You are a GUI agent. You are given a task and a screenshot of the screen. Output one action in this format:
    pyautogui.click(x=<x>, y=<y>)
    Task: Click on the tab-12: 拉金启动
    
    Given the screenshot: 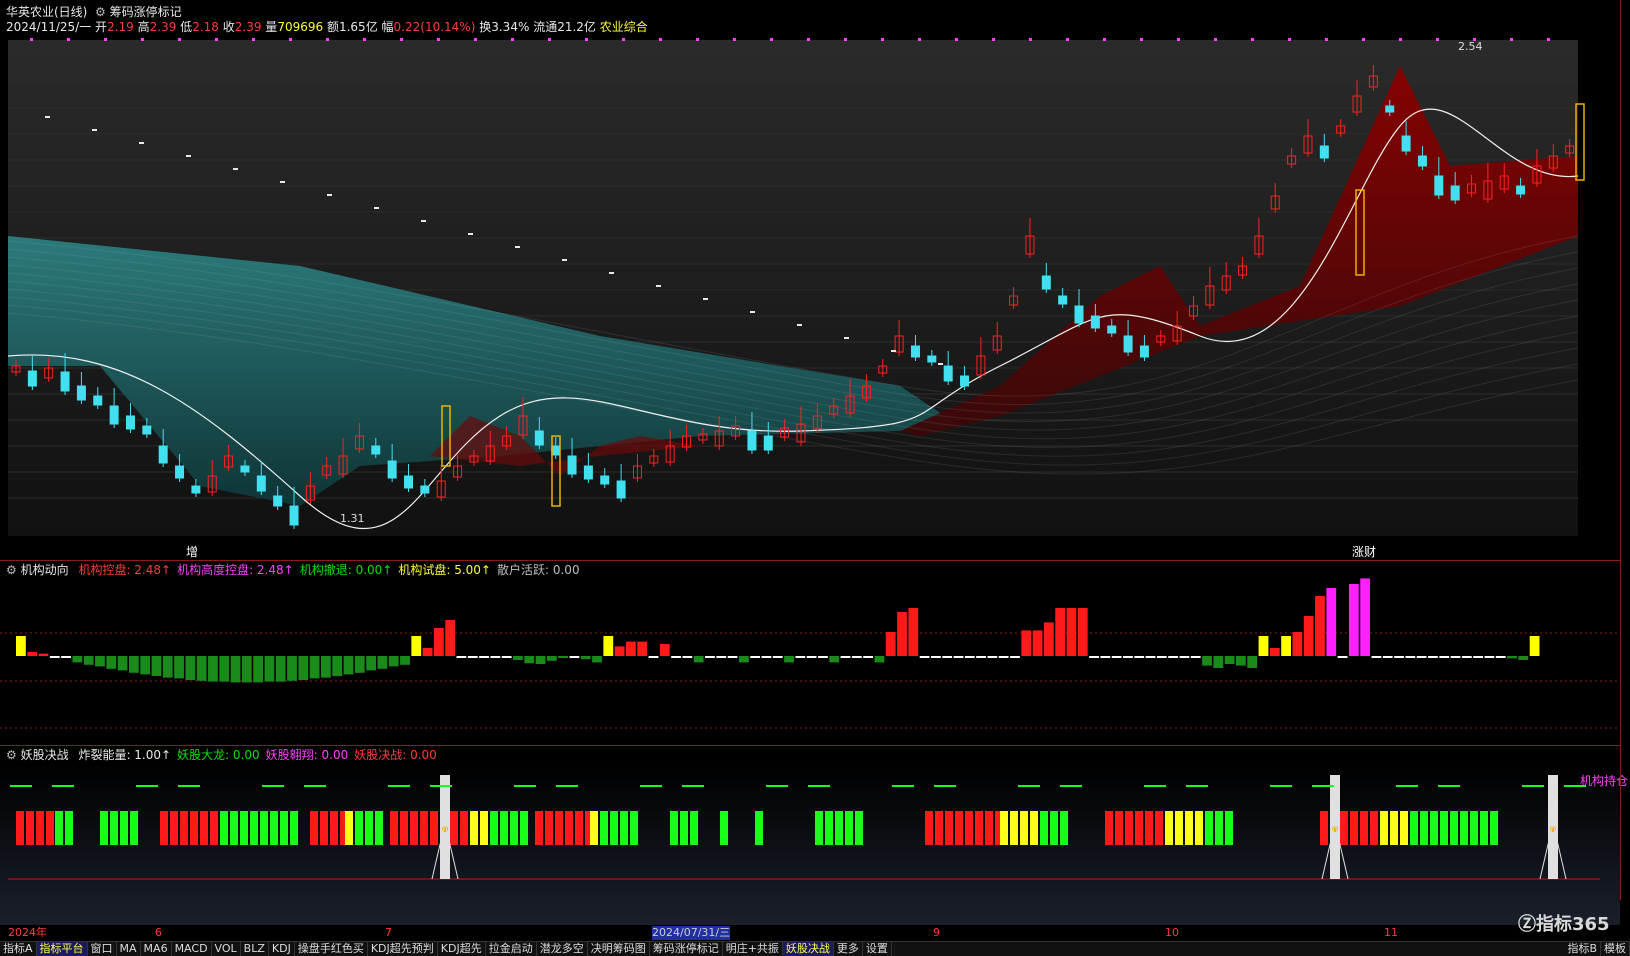 What is the action you would take?
    pyautogui.click(x=511, y=949)
    